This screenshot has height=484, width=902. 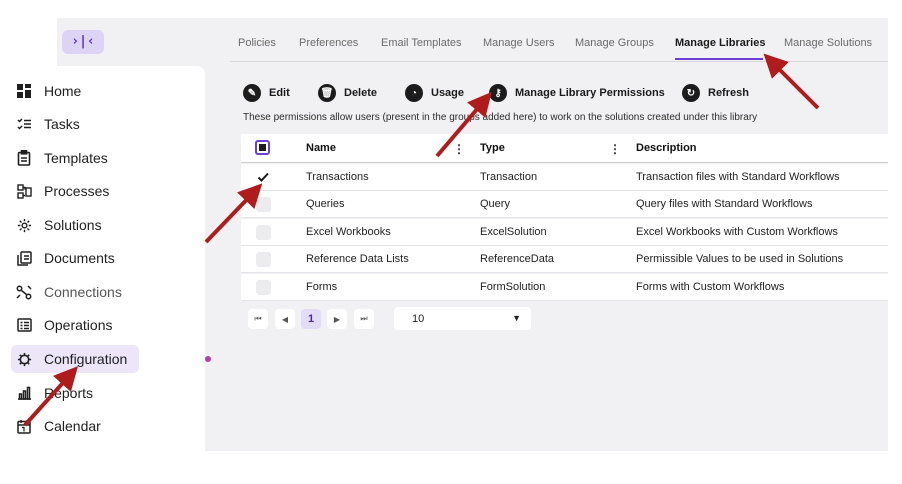 I want to click on column-header-description: Description, so click(x=666, y=148).